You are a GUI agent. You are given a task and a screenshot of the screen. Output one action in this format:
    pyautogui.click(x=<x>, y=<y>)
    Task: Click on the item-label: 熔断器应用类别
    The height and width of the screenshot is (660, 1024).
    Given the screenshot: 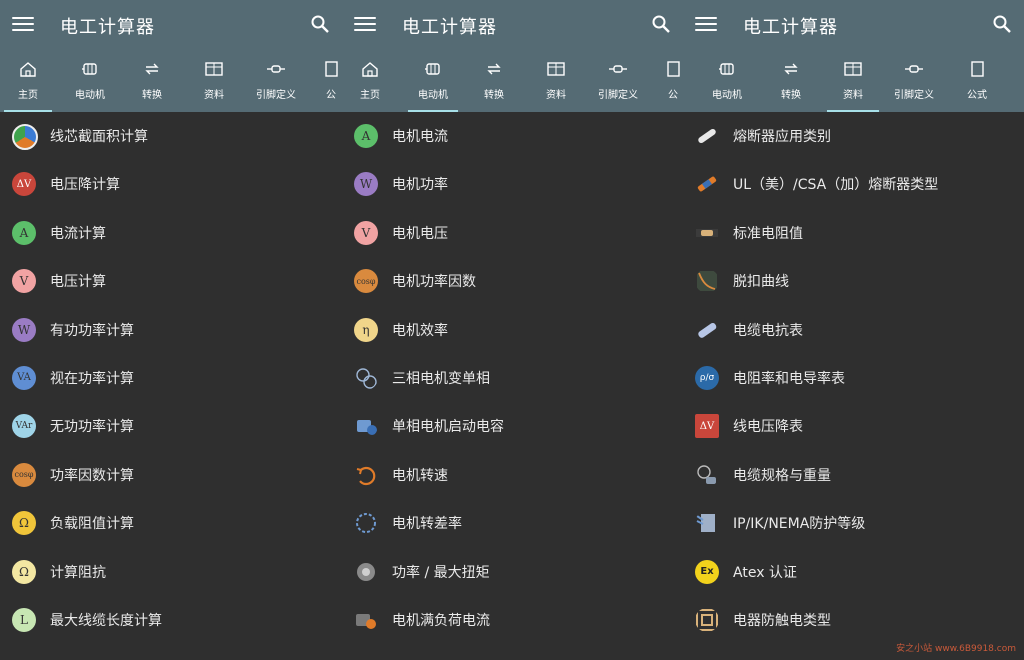 What is the action you would take?
    pyautogui.click(x=782, y=137)
    